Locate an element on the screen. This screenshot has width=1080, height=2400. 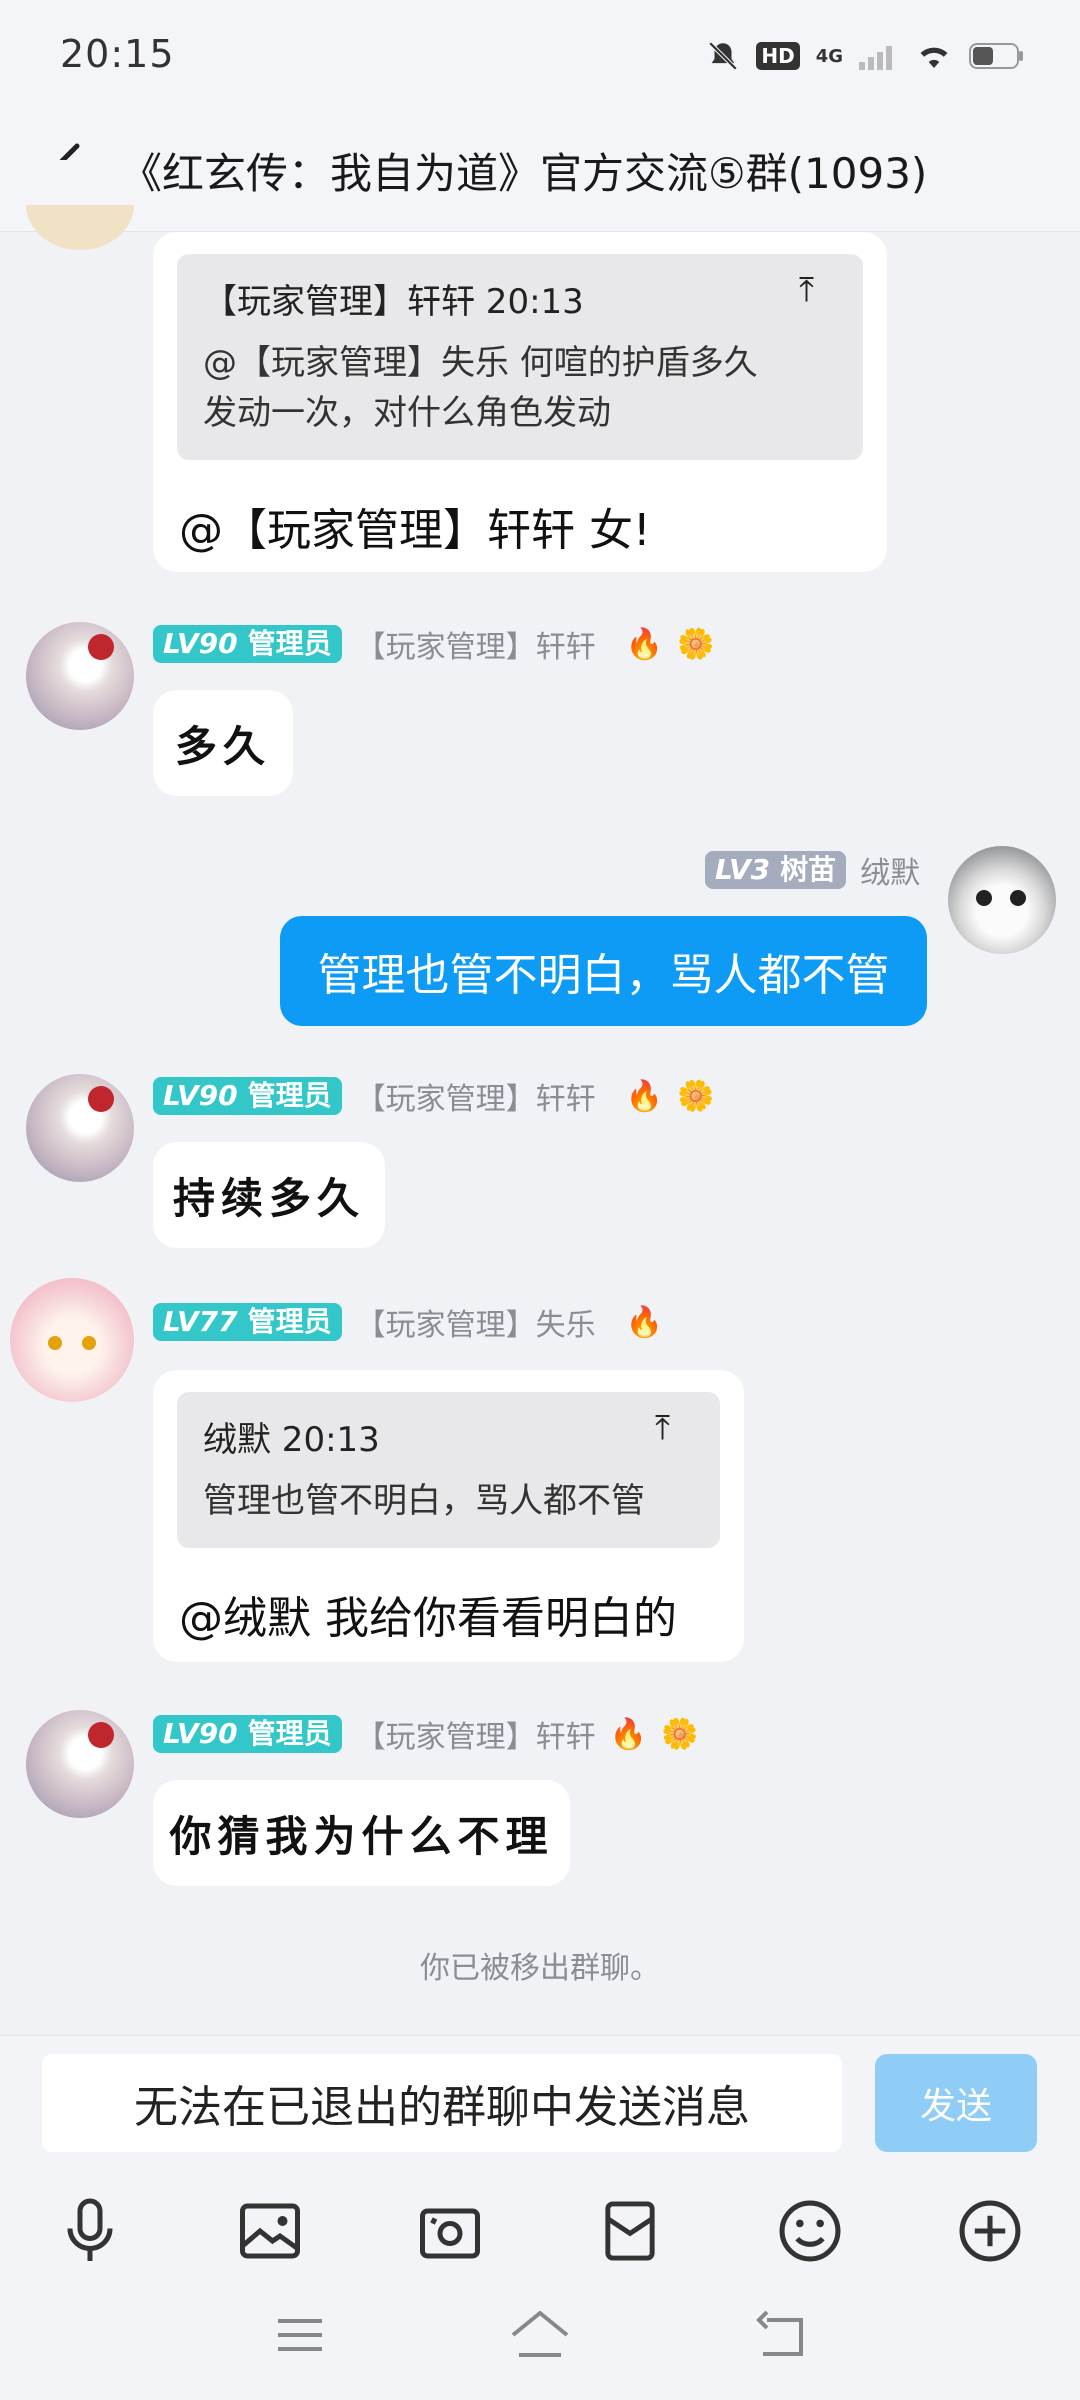
hd-icon: HD is located at coordinates (778, 56).